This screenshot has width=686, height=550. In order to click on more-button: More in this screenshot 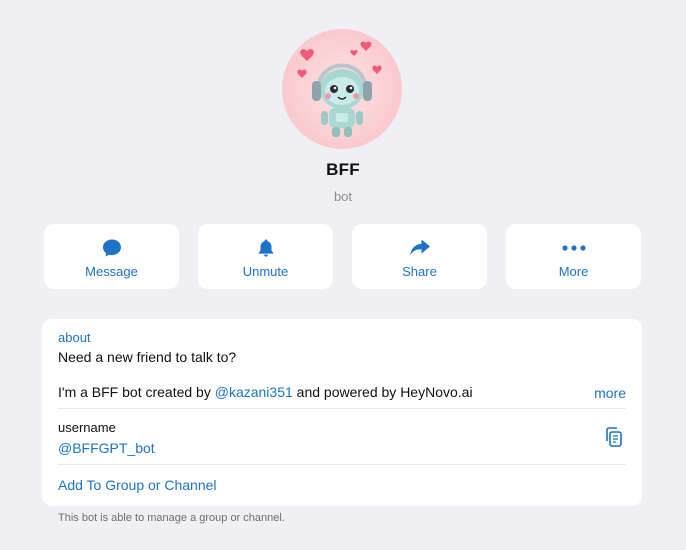, I will do `click(573, 256)`.